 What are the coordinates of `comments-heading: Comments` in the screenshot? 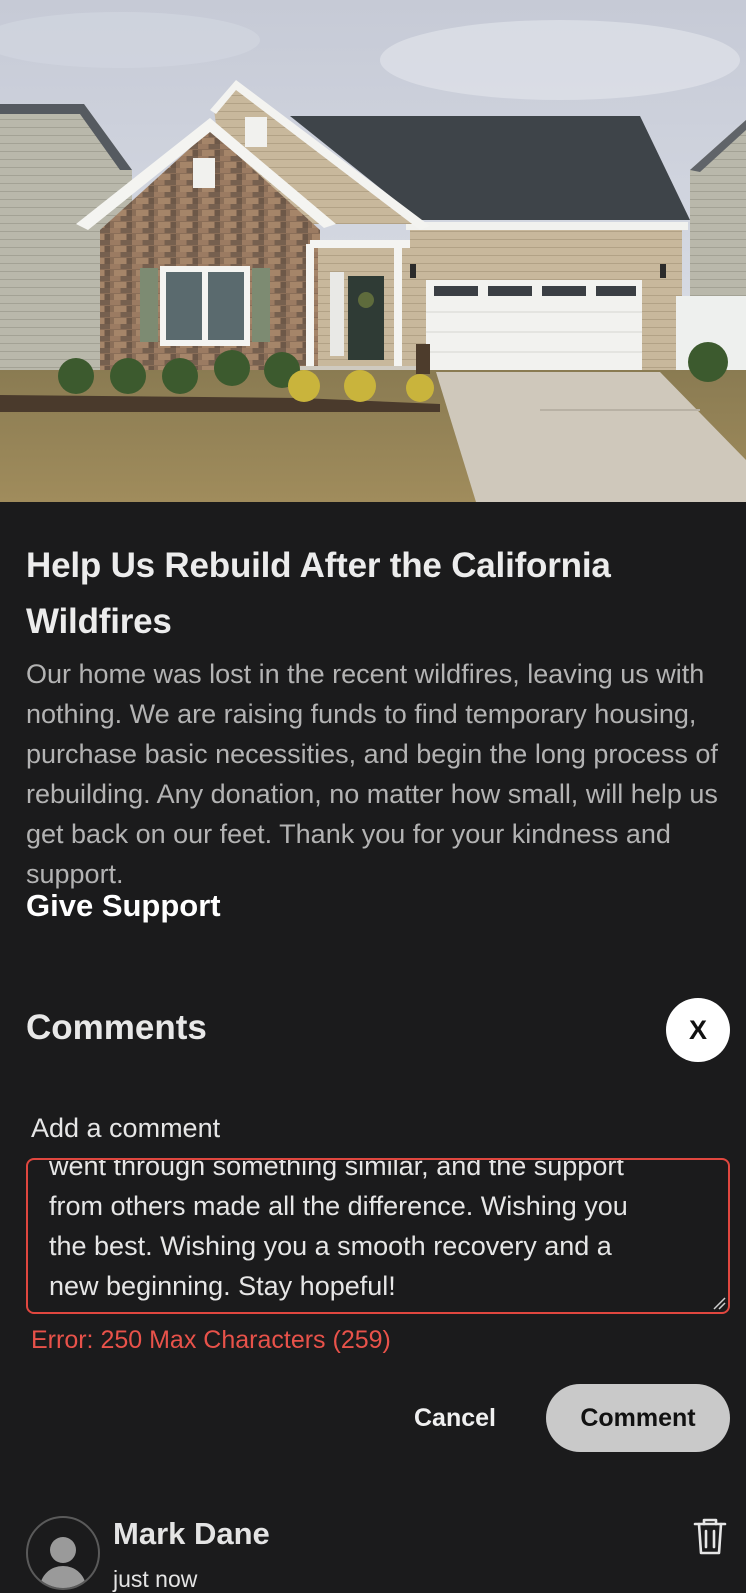 It's located at (116, 1027).